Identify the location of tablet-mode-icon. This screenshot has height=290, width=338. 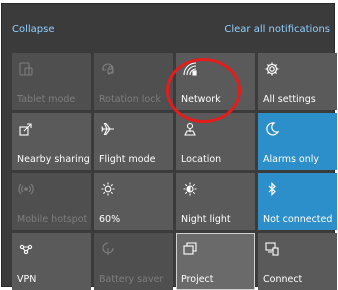
(26, 69).